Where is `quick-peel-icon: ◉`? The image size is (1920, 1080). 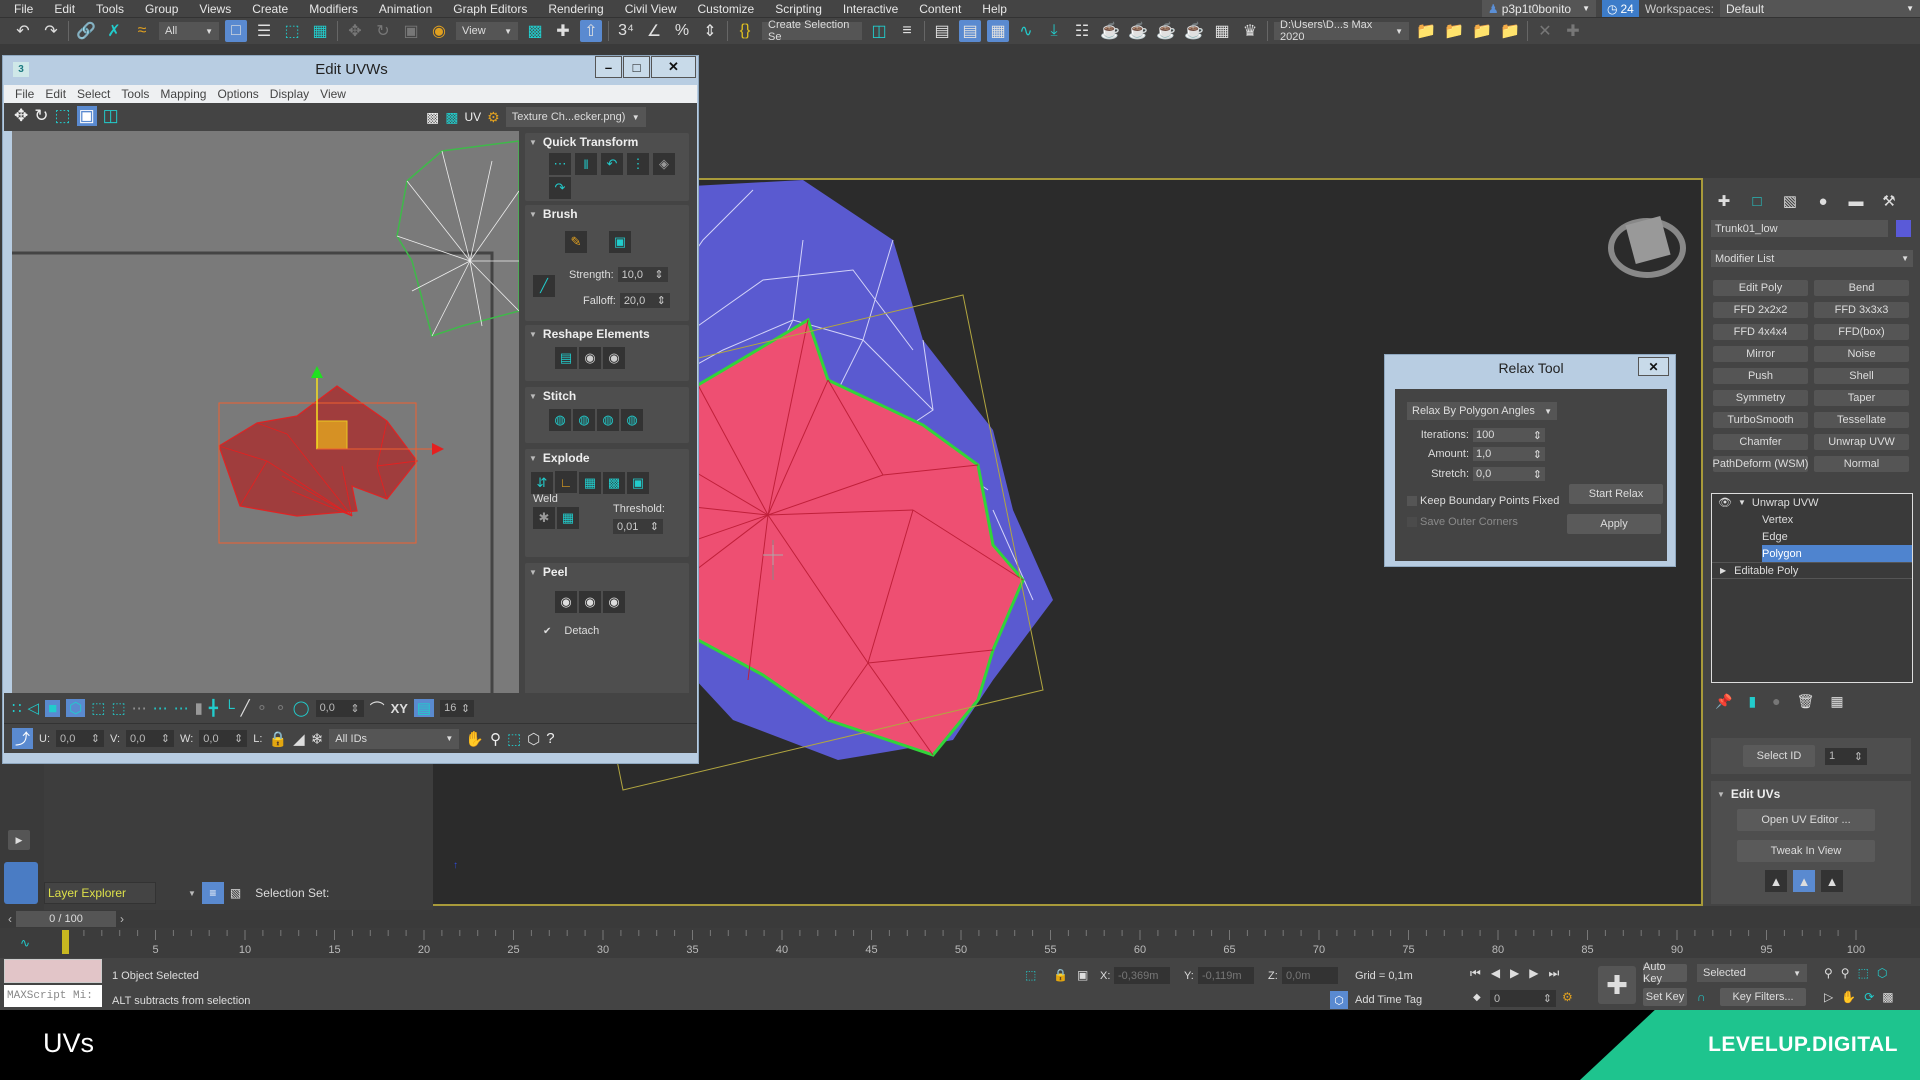 quick-peel-icon: ◉ is located at coordinates (566, 602).